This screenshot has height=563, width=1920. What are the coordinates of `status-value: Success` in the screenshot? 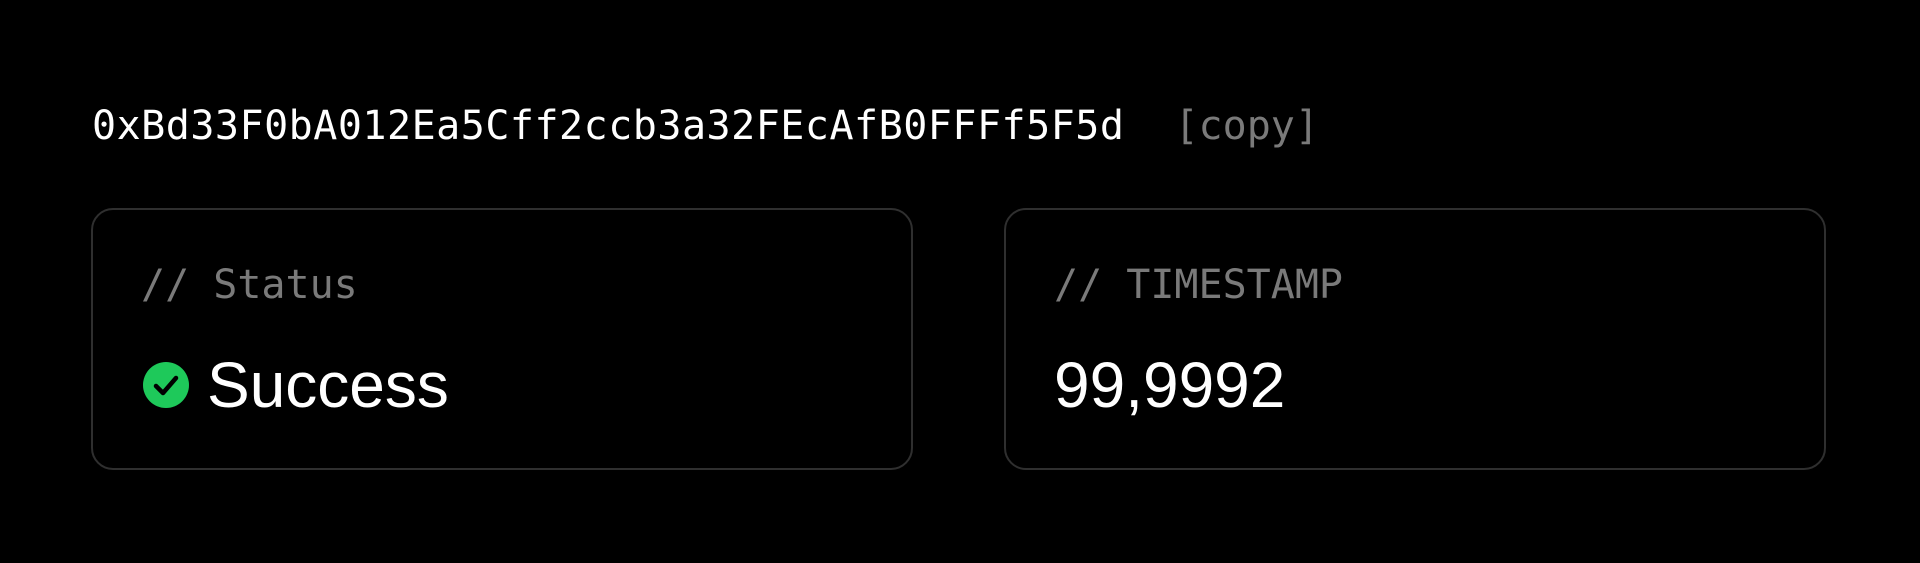 It's located at (328, 385).